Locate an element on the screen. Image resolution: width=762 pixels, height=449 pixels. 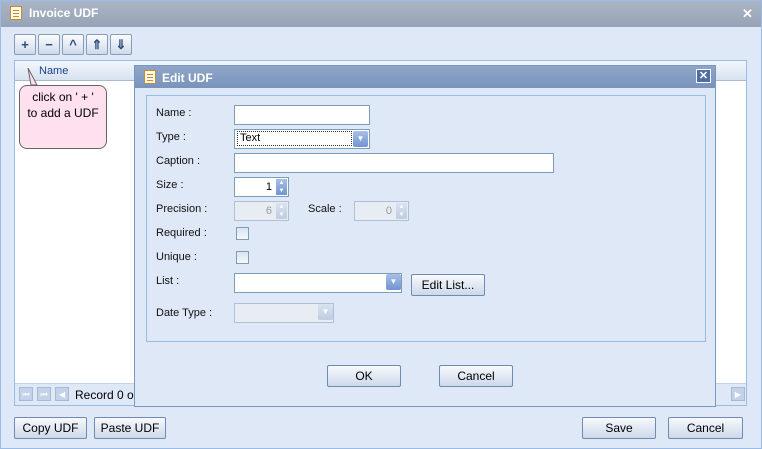
copy-udf-button: Copy UDF is located at coordinates (50, 428).